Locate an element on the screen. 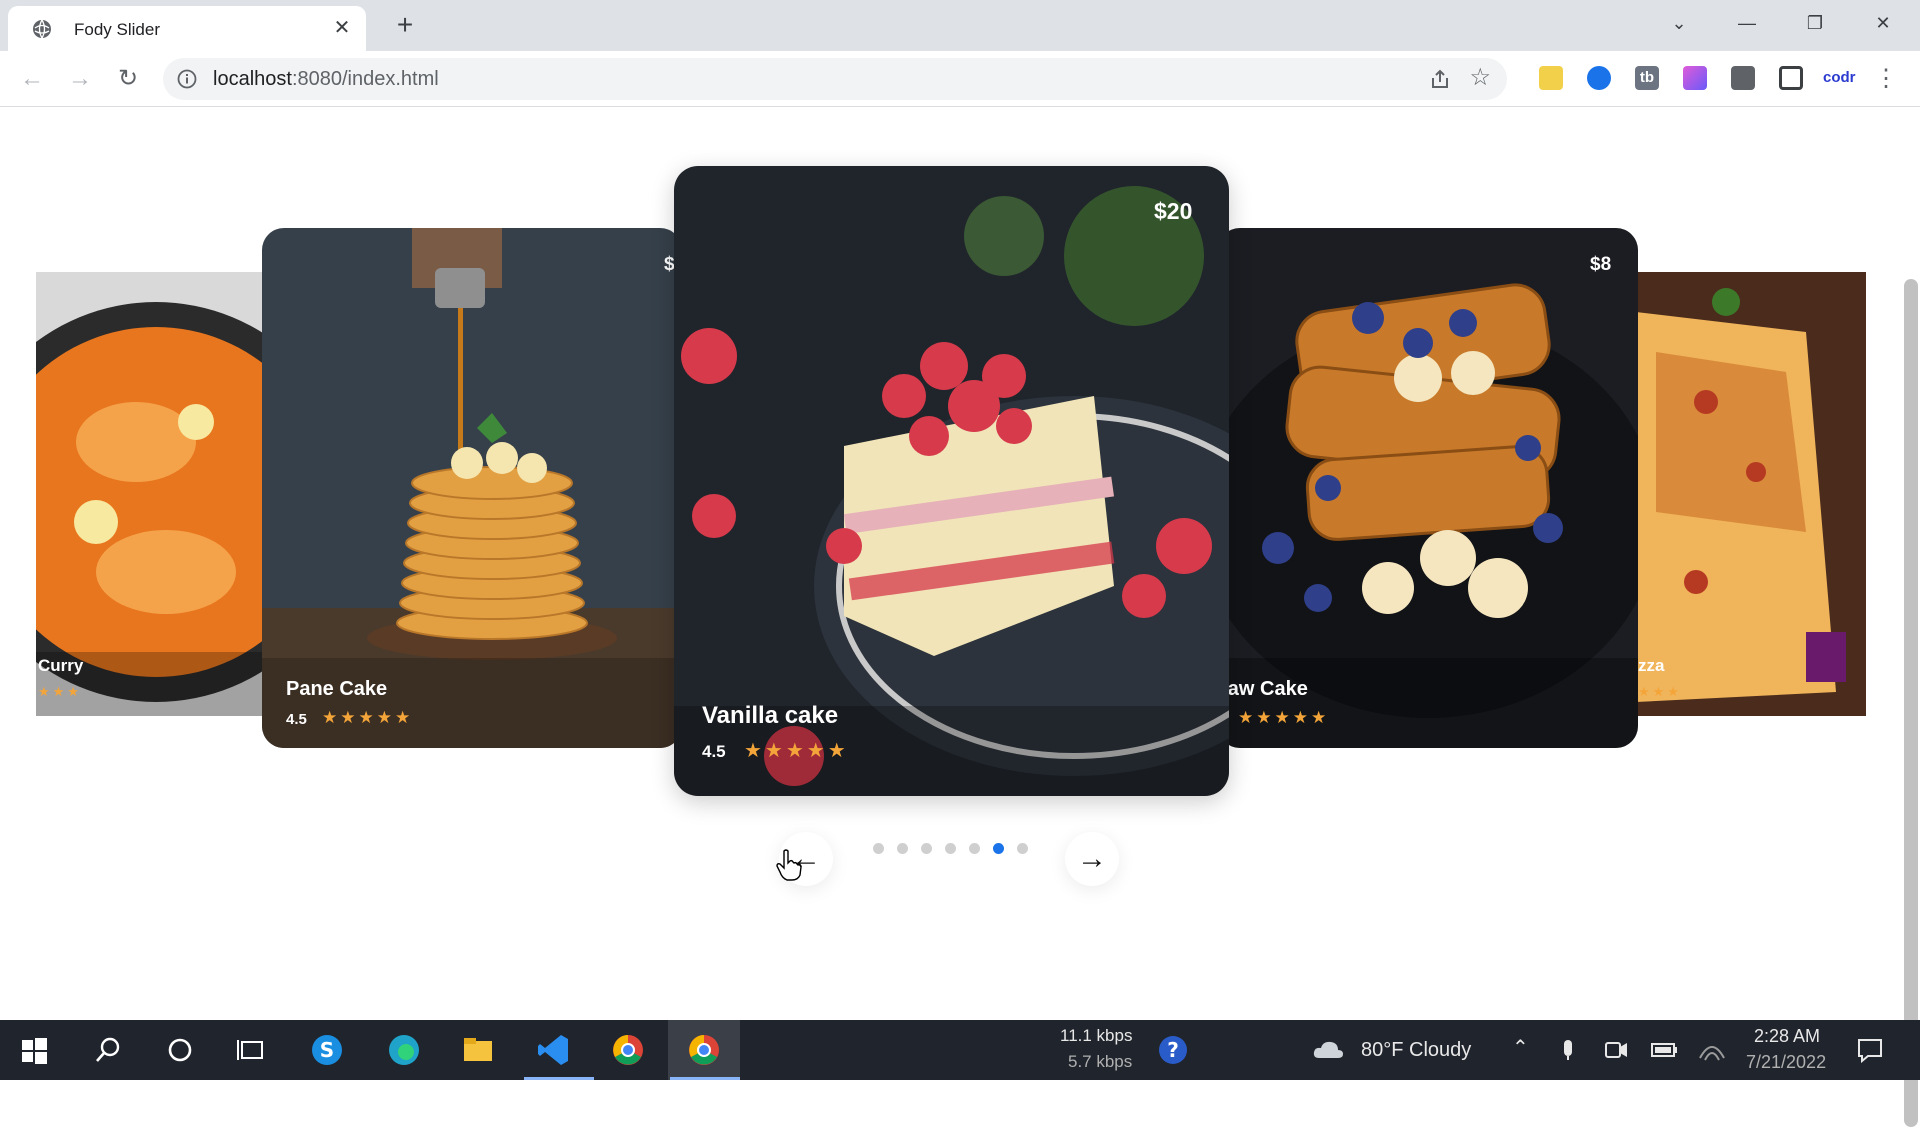  slide-card-raw-cake: $8 raw Cake ★★★★★ is located at coordinates (1428, 488).